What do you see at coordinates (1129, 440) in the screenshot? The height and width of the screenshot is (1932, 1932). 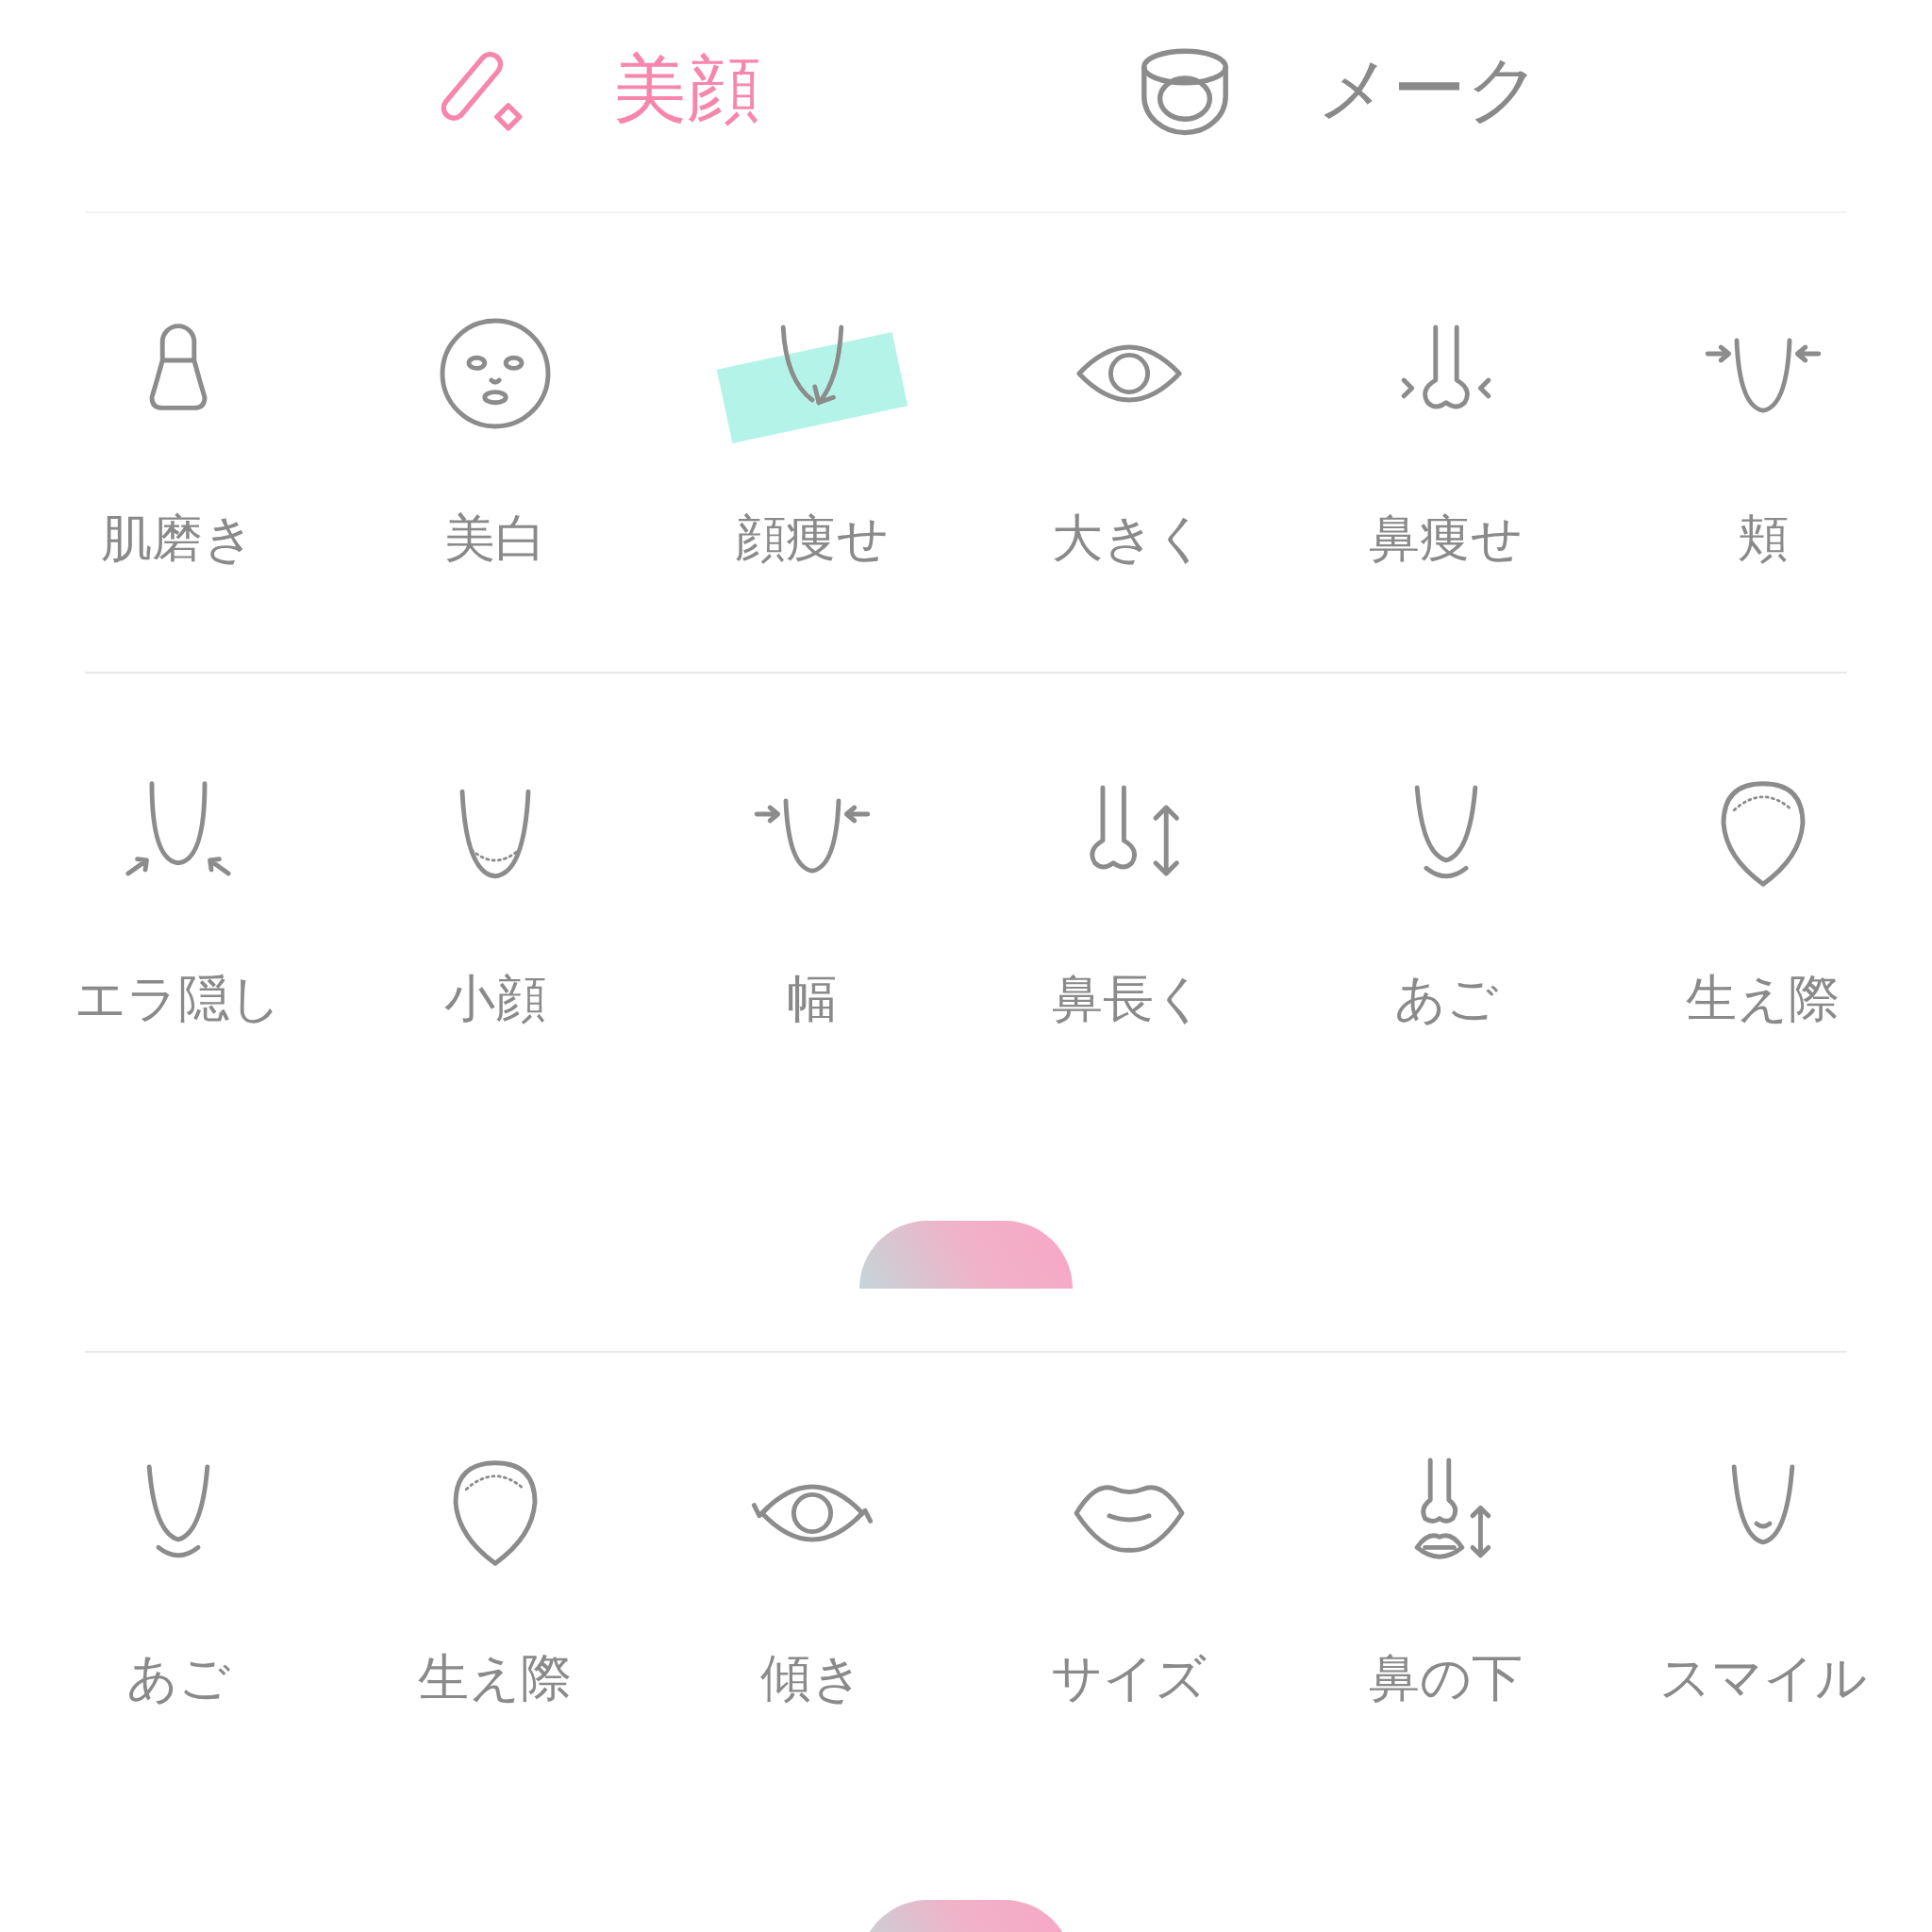 I see `tool-item: 大きく` at bounding box center [1129, 440].